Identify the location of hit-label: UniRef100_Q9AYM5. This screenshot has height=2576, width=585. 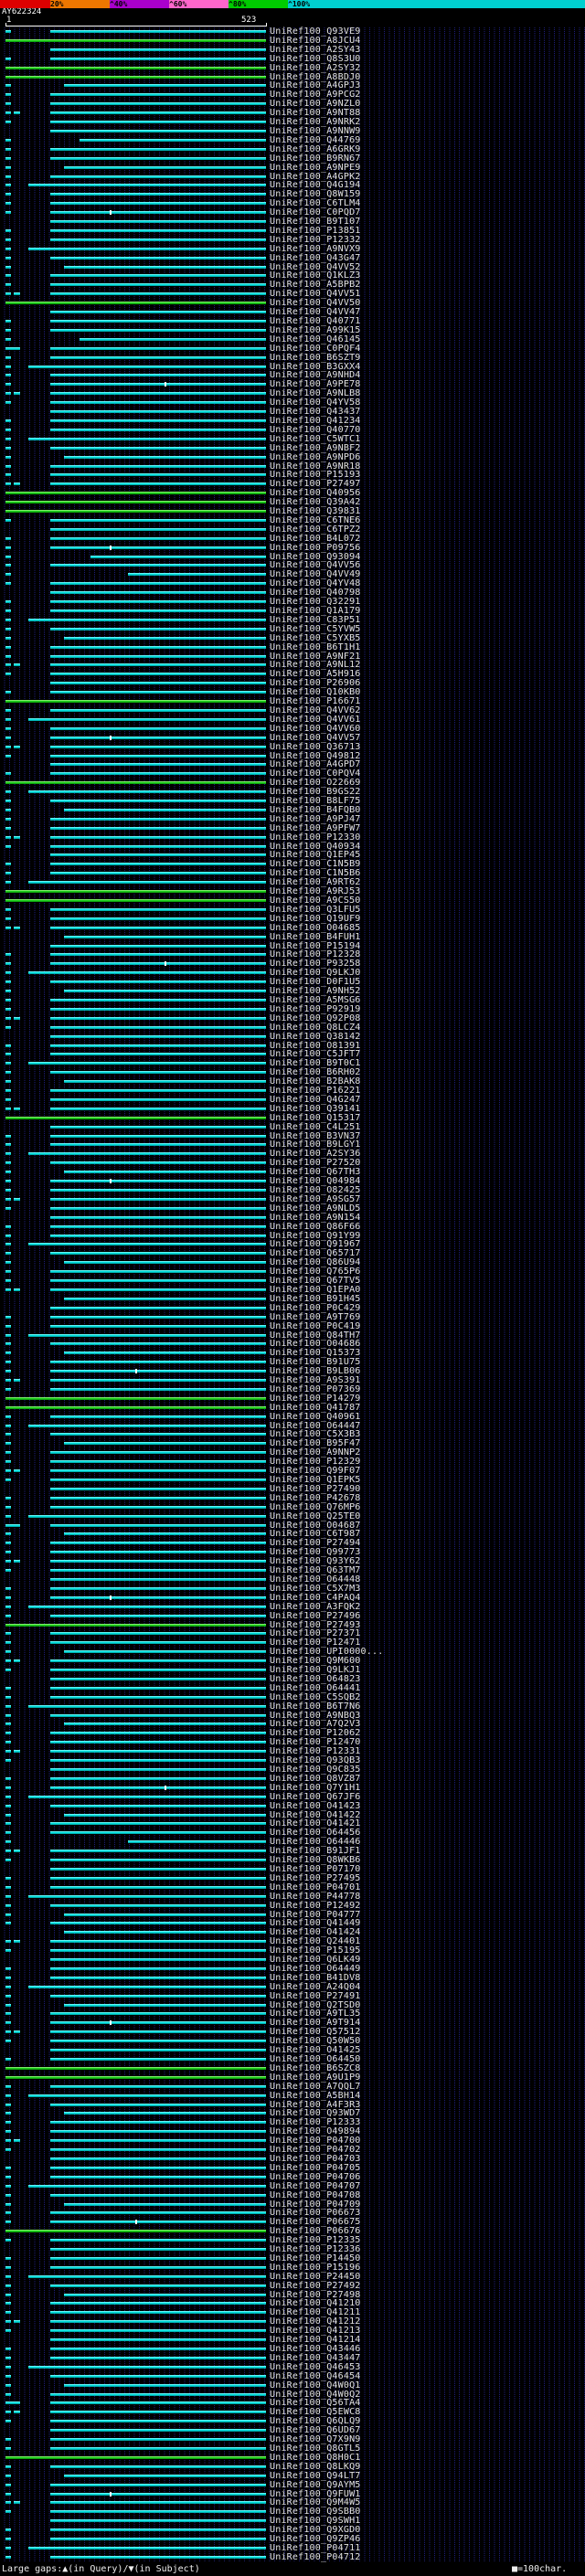
(315, 2485).